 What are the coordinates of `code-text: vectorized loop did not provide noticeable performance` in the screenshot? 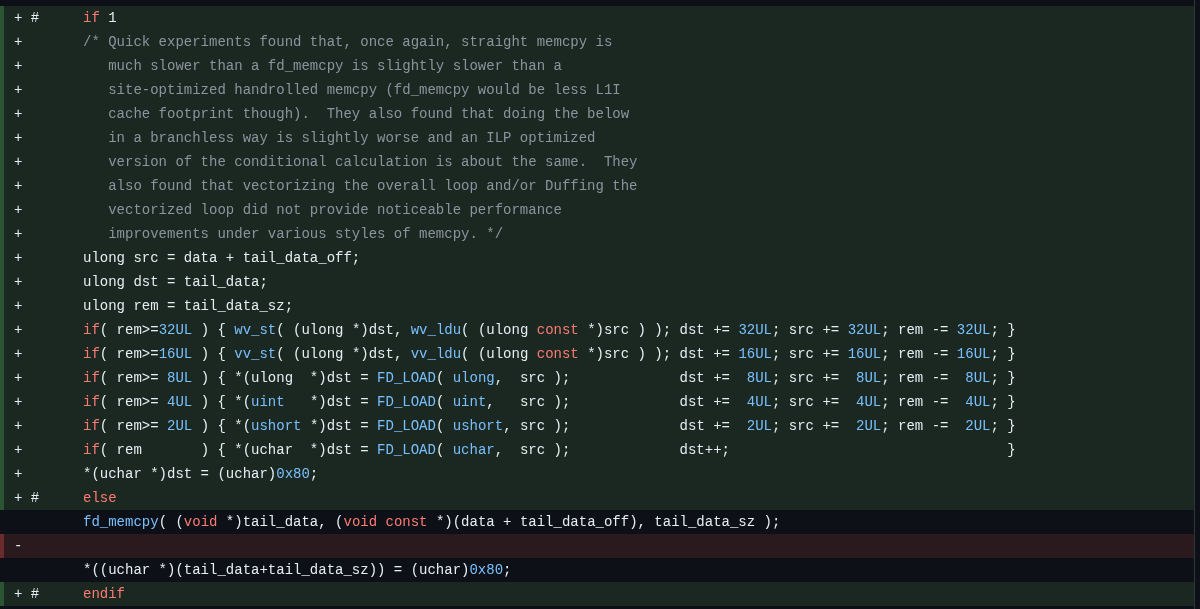 It's located at (334, 210).